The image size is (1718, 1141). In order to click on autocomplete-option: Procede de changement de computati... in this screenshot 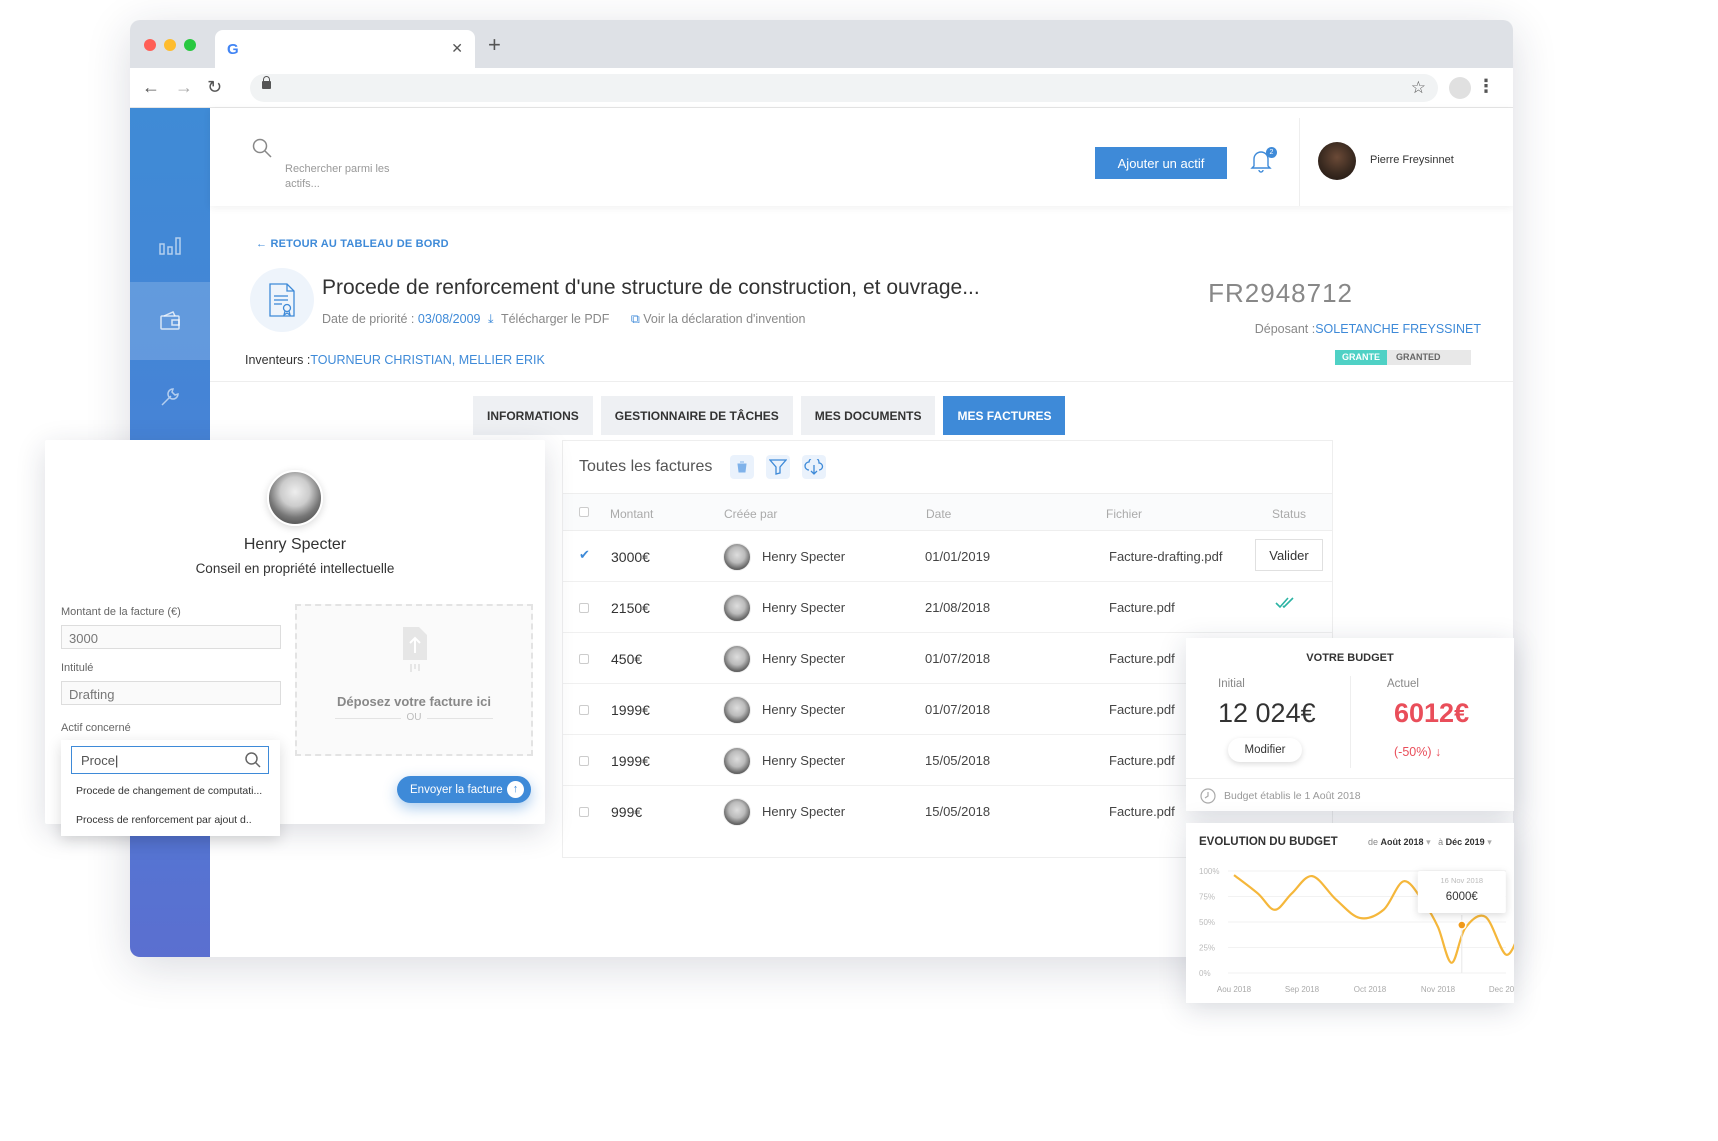, I will do `click(169, 791)`.